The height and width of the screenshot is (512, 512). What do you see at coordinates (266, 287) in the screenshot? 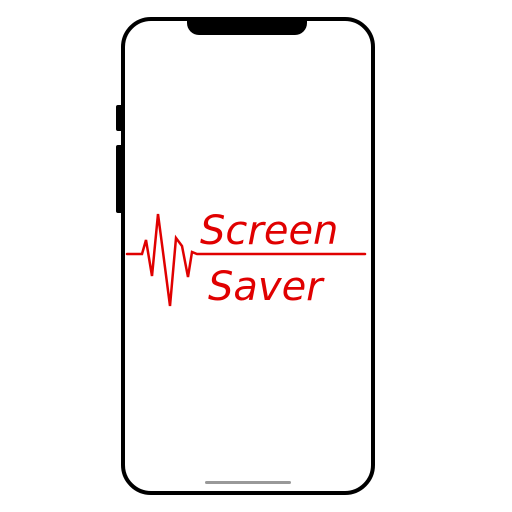
I see `logo-line-saver: Saver` at bounding box center [266, 287].